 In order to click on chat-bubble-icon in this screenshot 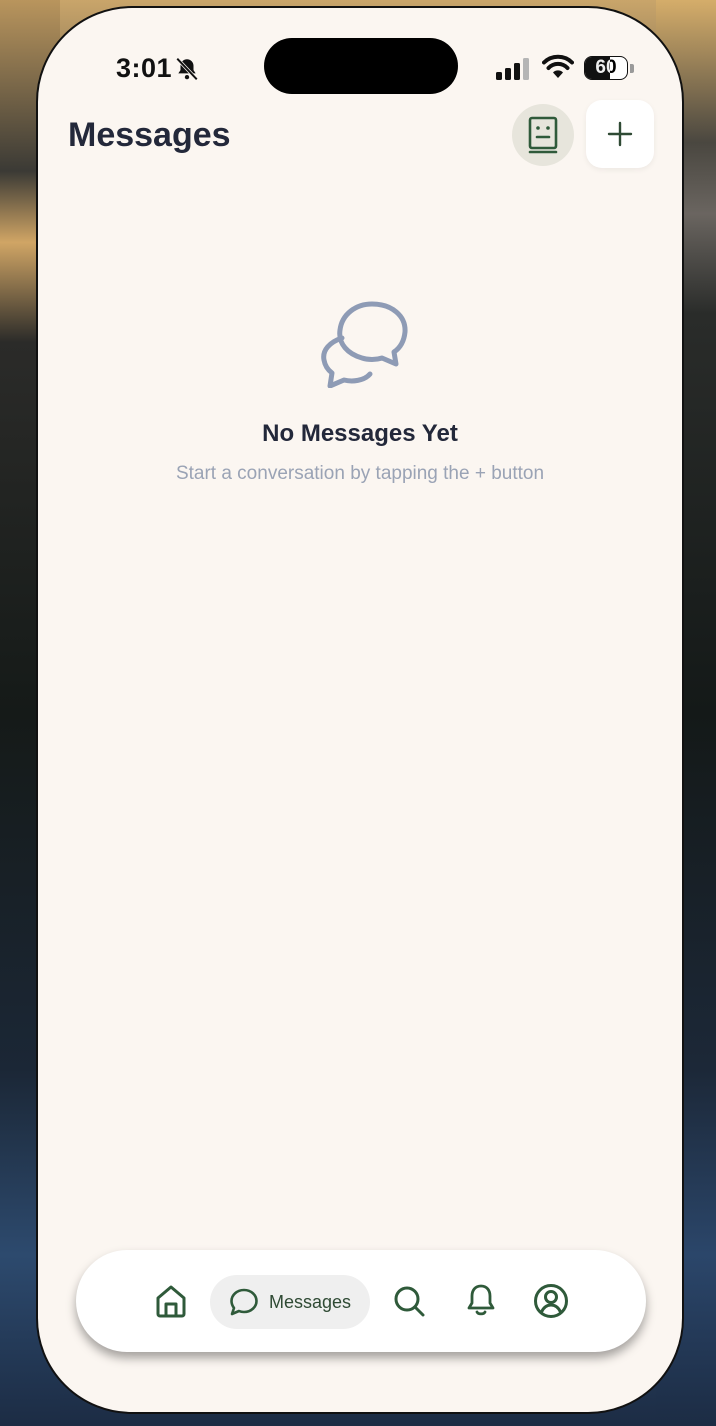, I will do `click(244, 1302)`.